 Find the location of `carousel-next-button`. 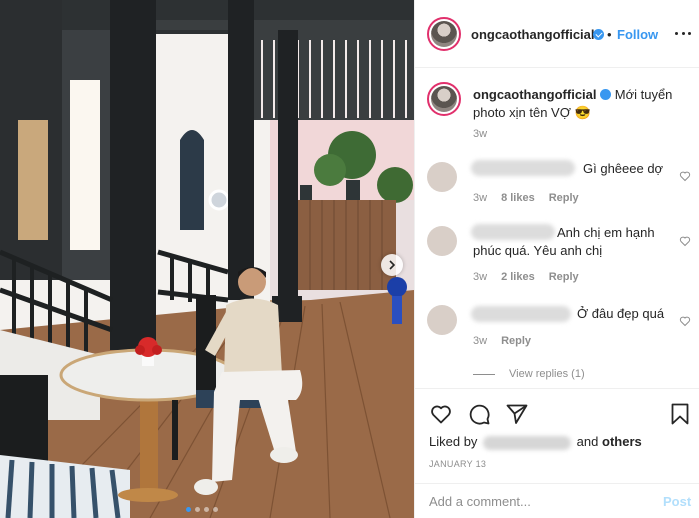

carousel-next-button is located at coordinates (392, 265).